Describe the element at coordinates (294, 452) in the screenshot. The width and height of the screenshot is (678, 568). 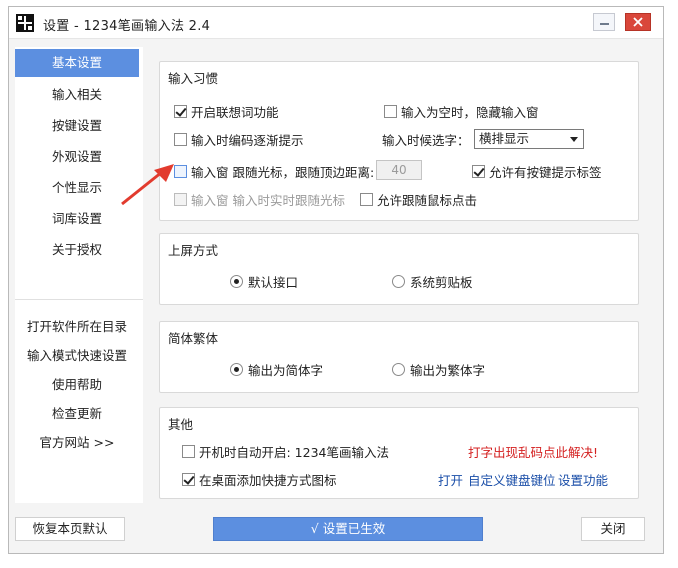
I see `checkbox-label: 开机时自动开启: 1234笔画输入法` at that location.